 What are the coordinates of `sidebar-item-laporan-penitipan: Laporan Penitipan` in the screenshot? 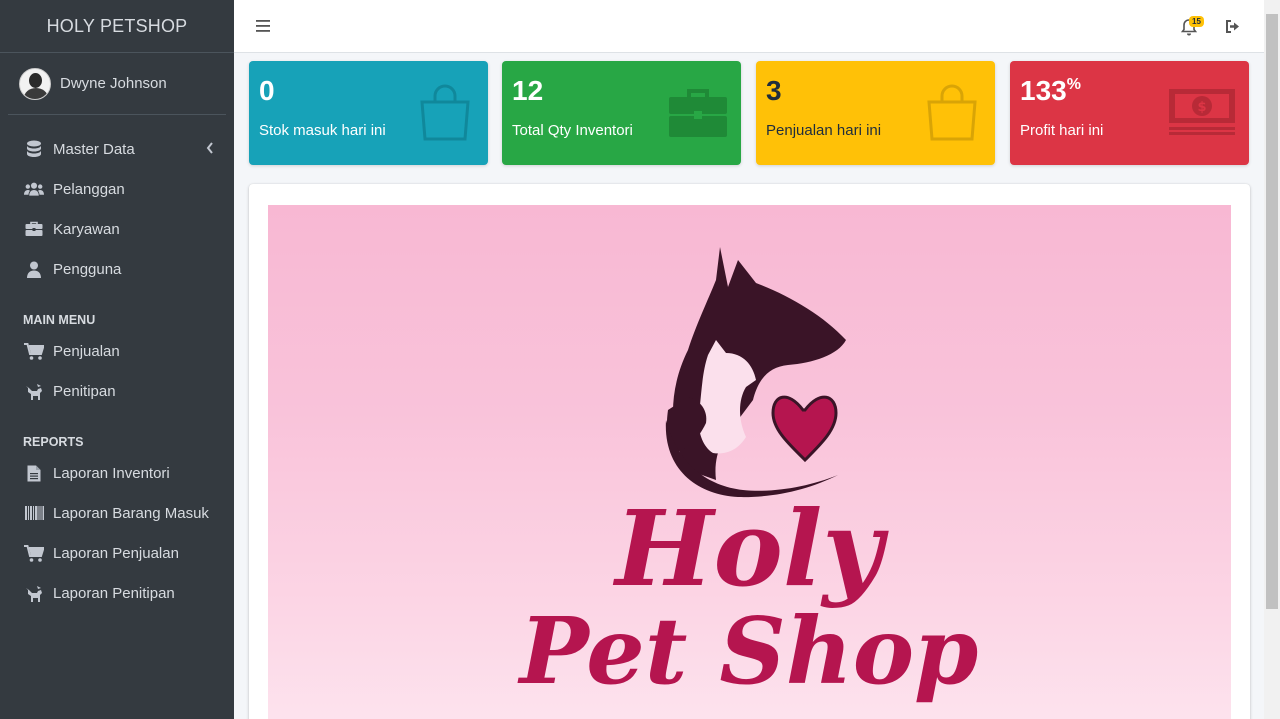 It's located at (117, 593).